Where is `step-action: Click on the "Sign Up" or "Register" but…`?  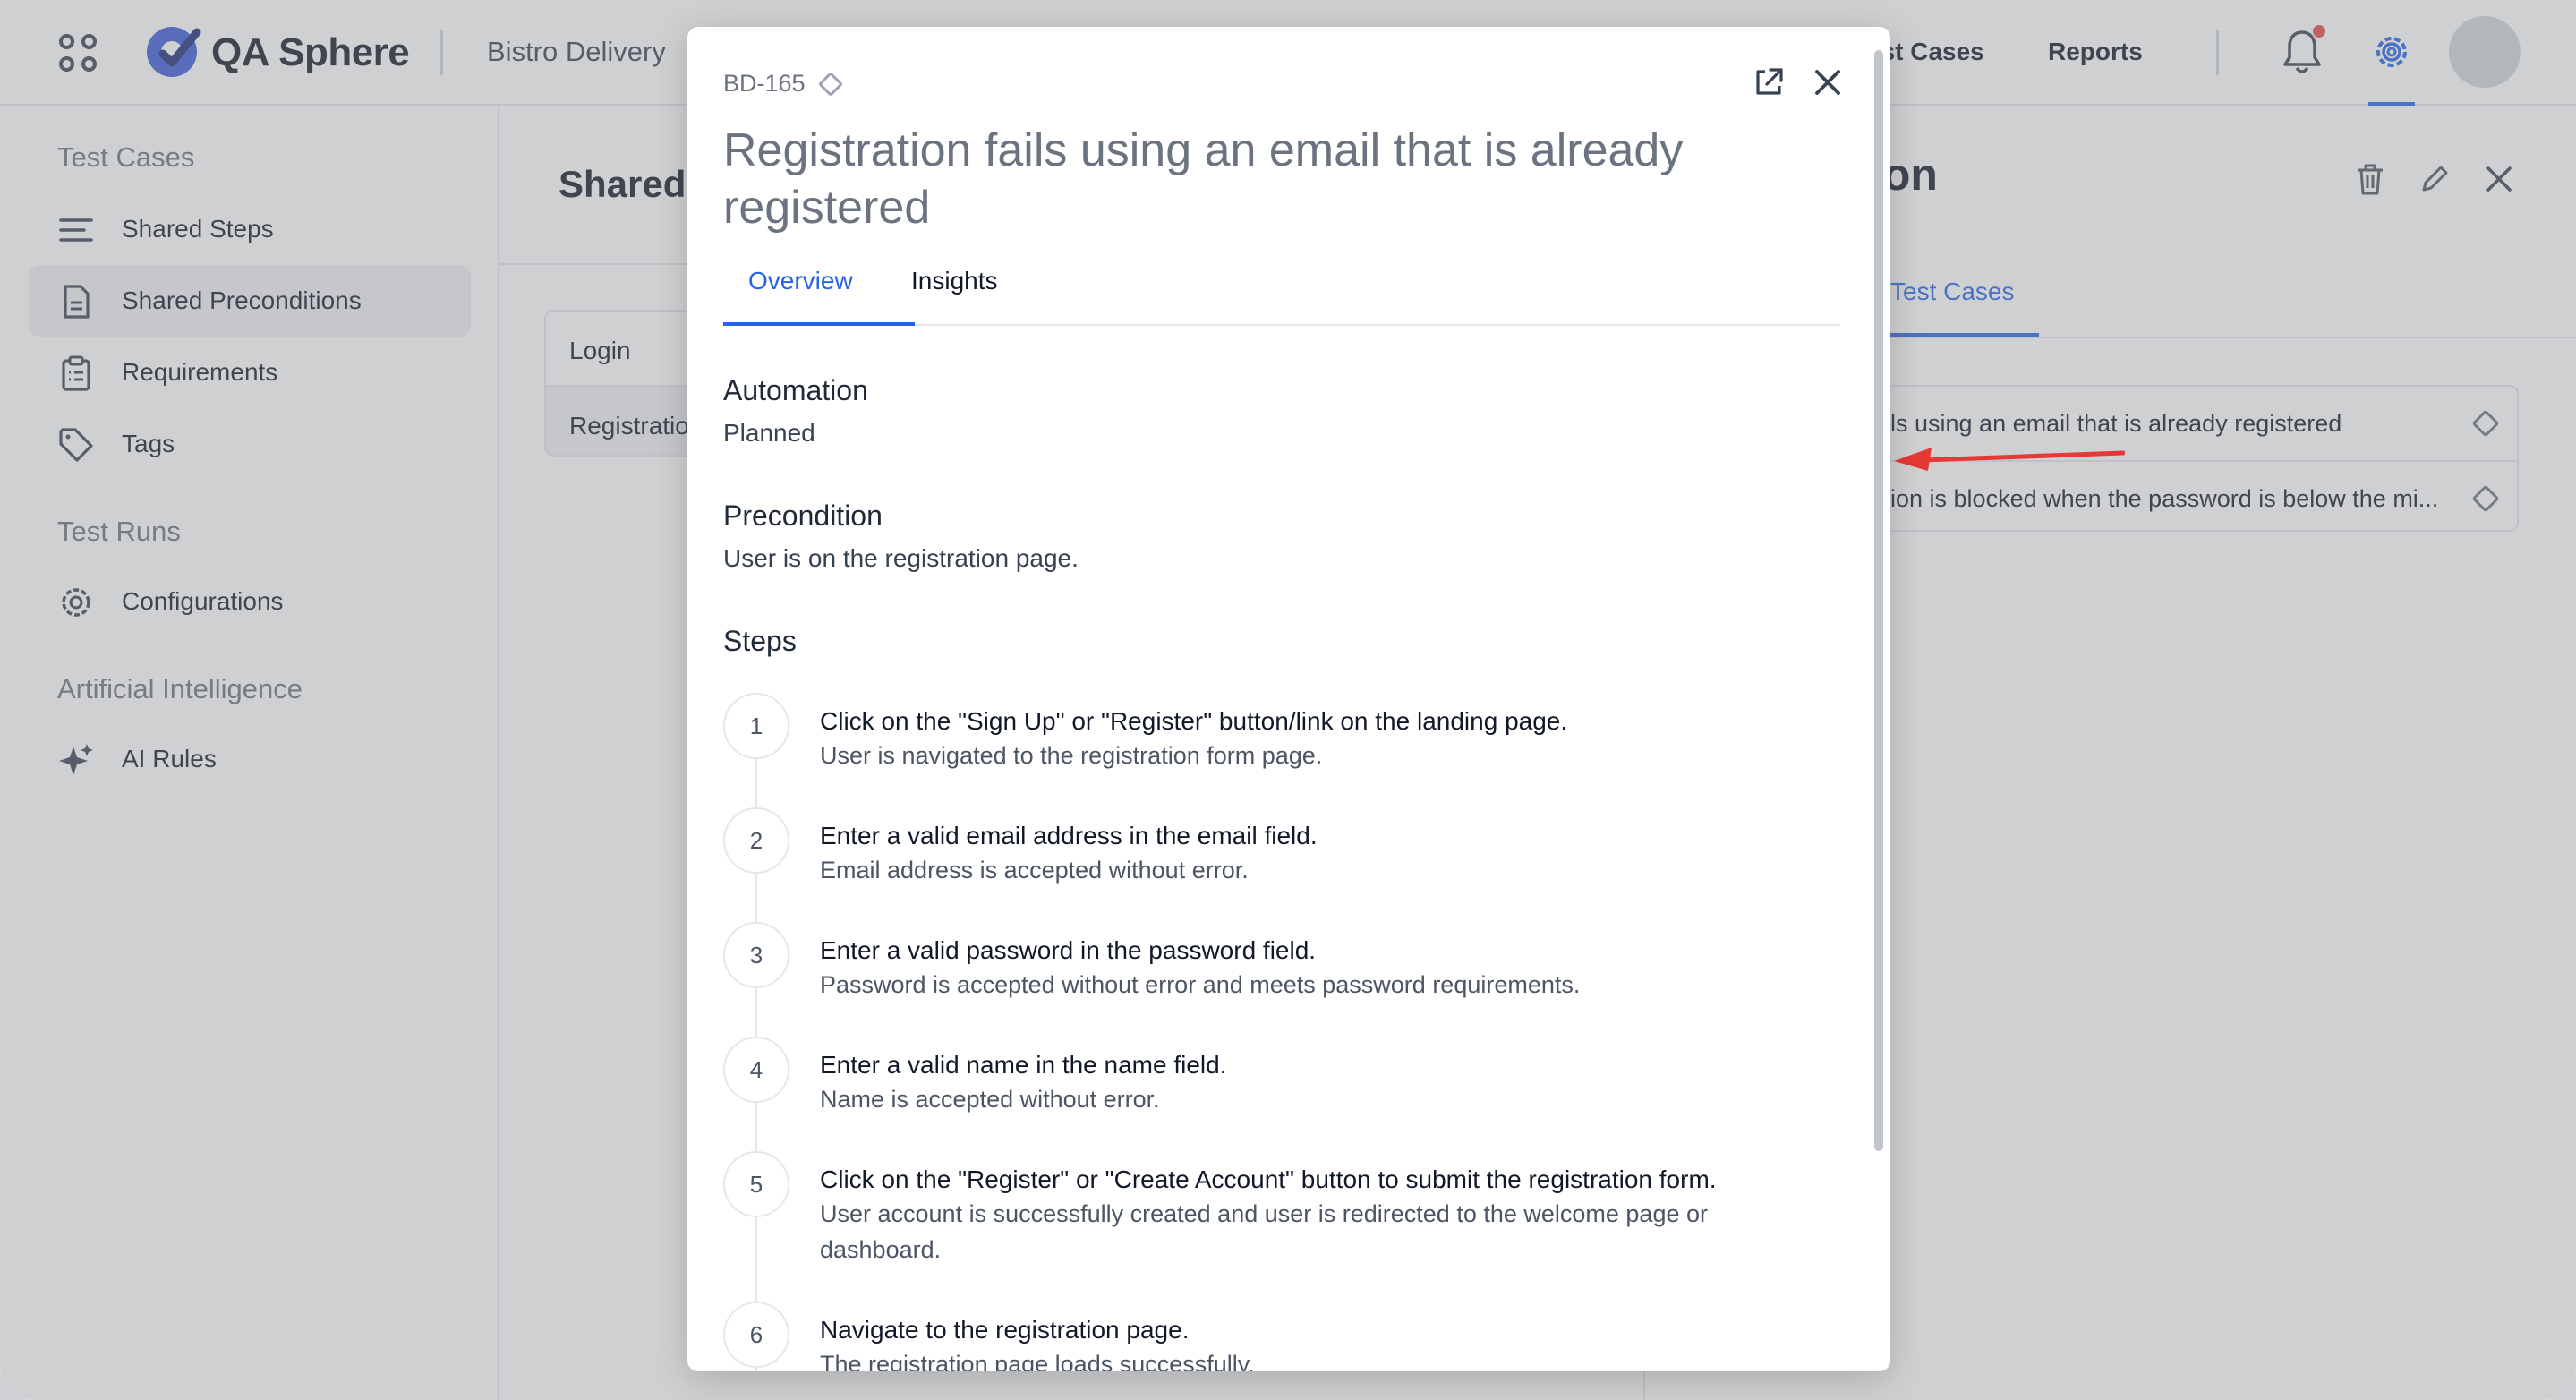 step-action: Click on the "Sign Up" or "Register" but… is located at coordinates (1194, 721).